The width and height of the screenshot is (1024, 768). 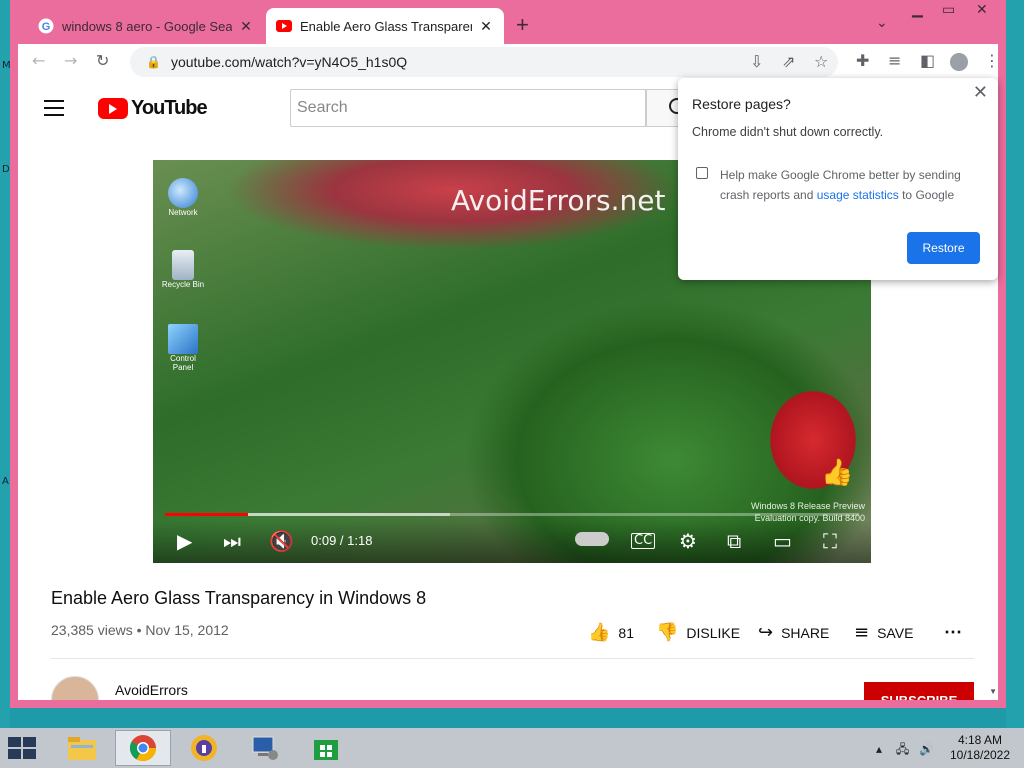 What do you see at coordinates (948, 10) in the screenshot?
I see `maximize-icon: ▭` at bounding box center [948, 10].